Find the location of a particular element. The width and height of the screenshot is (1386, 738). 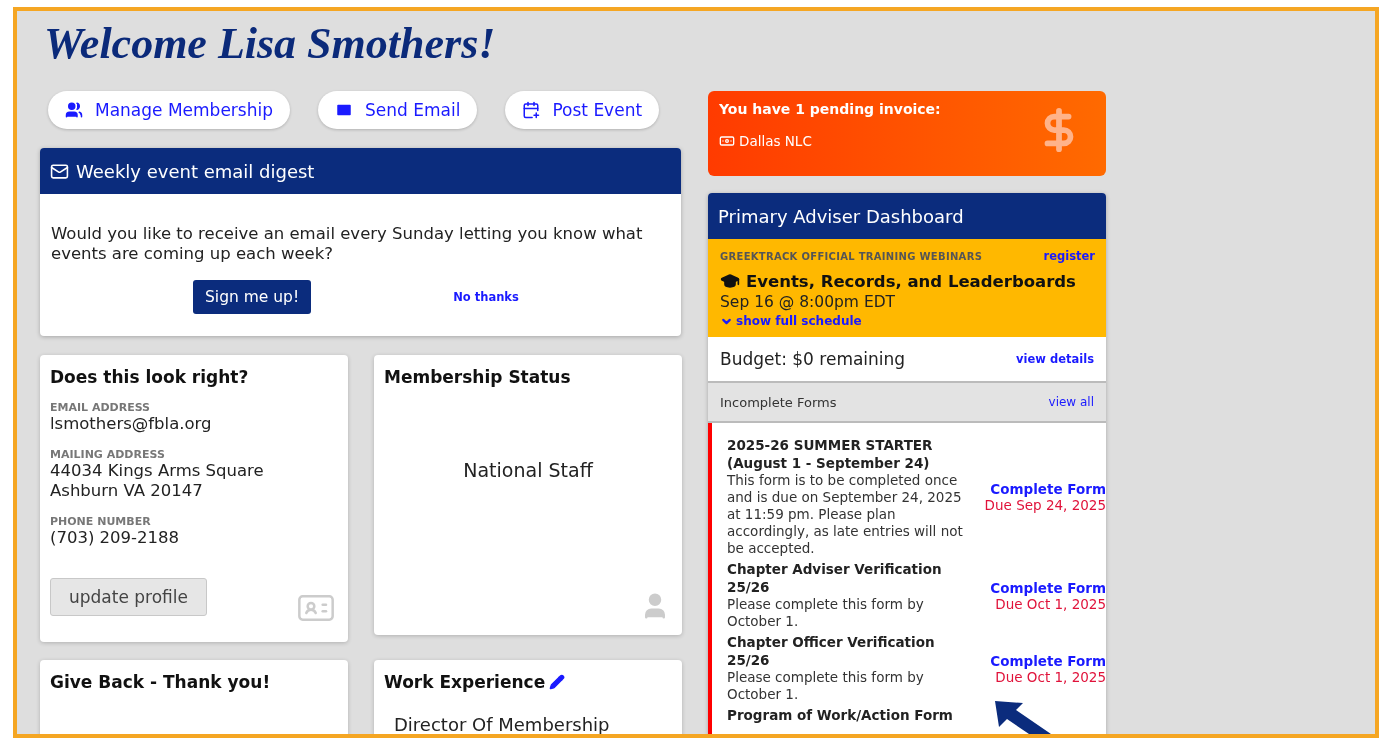

webinar-time: Sep 16 @ 8:00pm EDT is located at coordinates (808, 302).